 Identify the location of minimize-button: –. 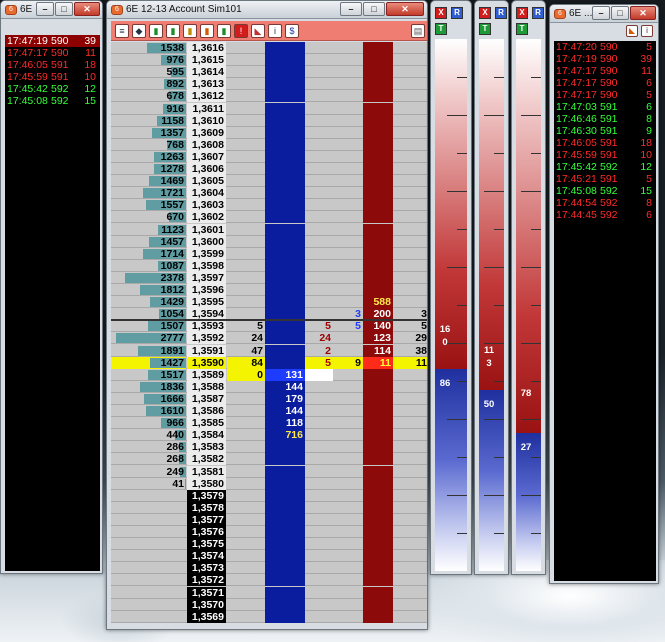
(601, 13).